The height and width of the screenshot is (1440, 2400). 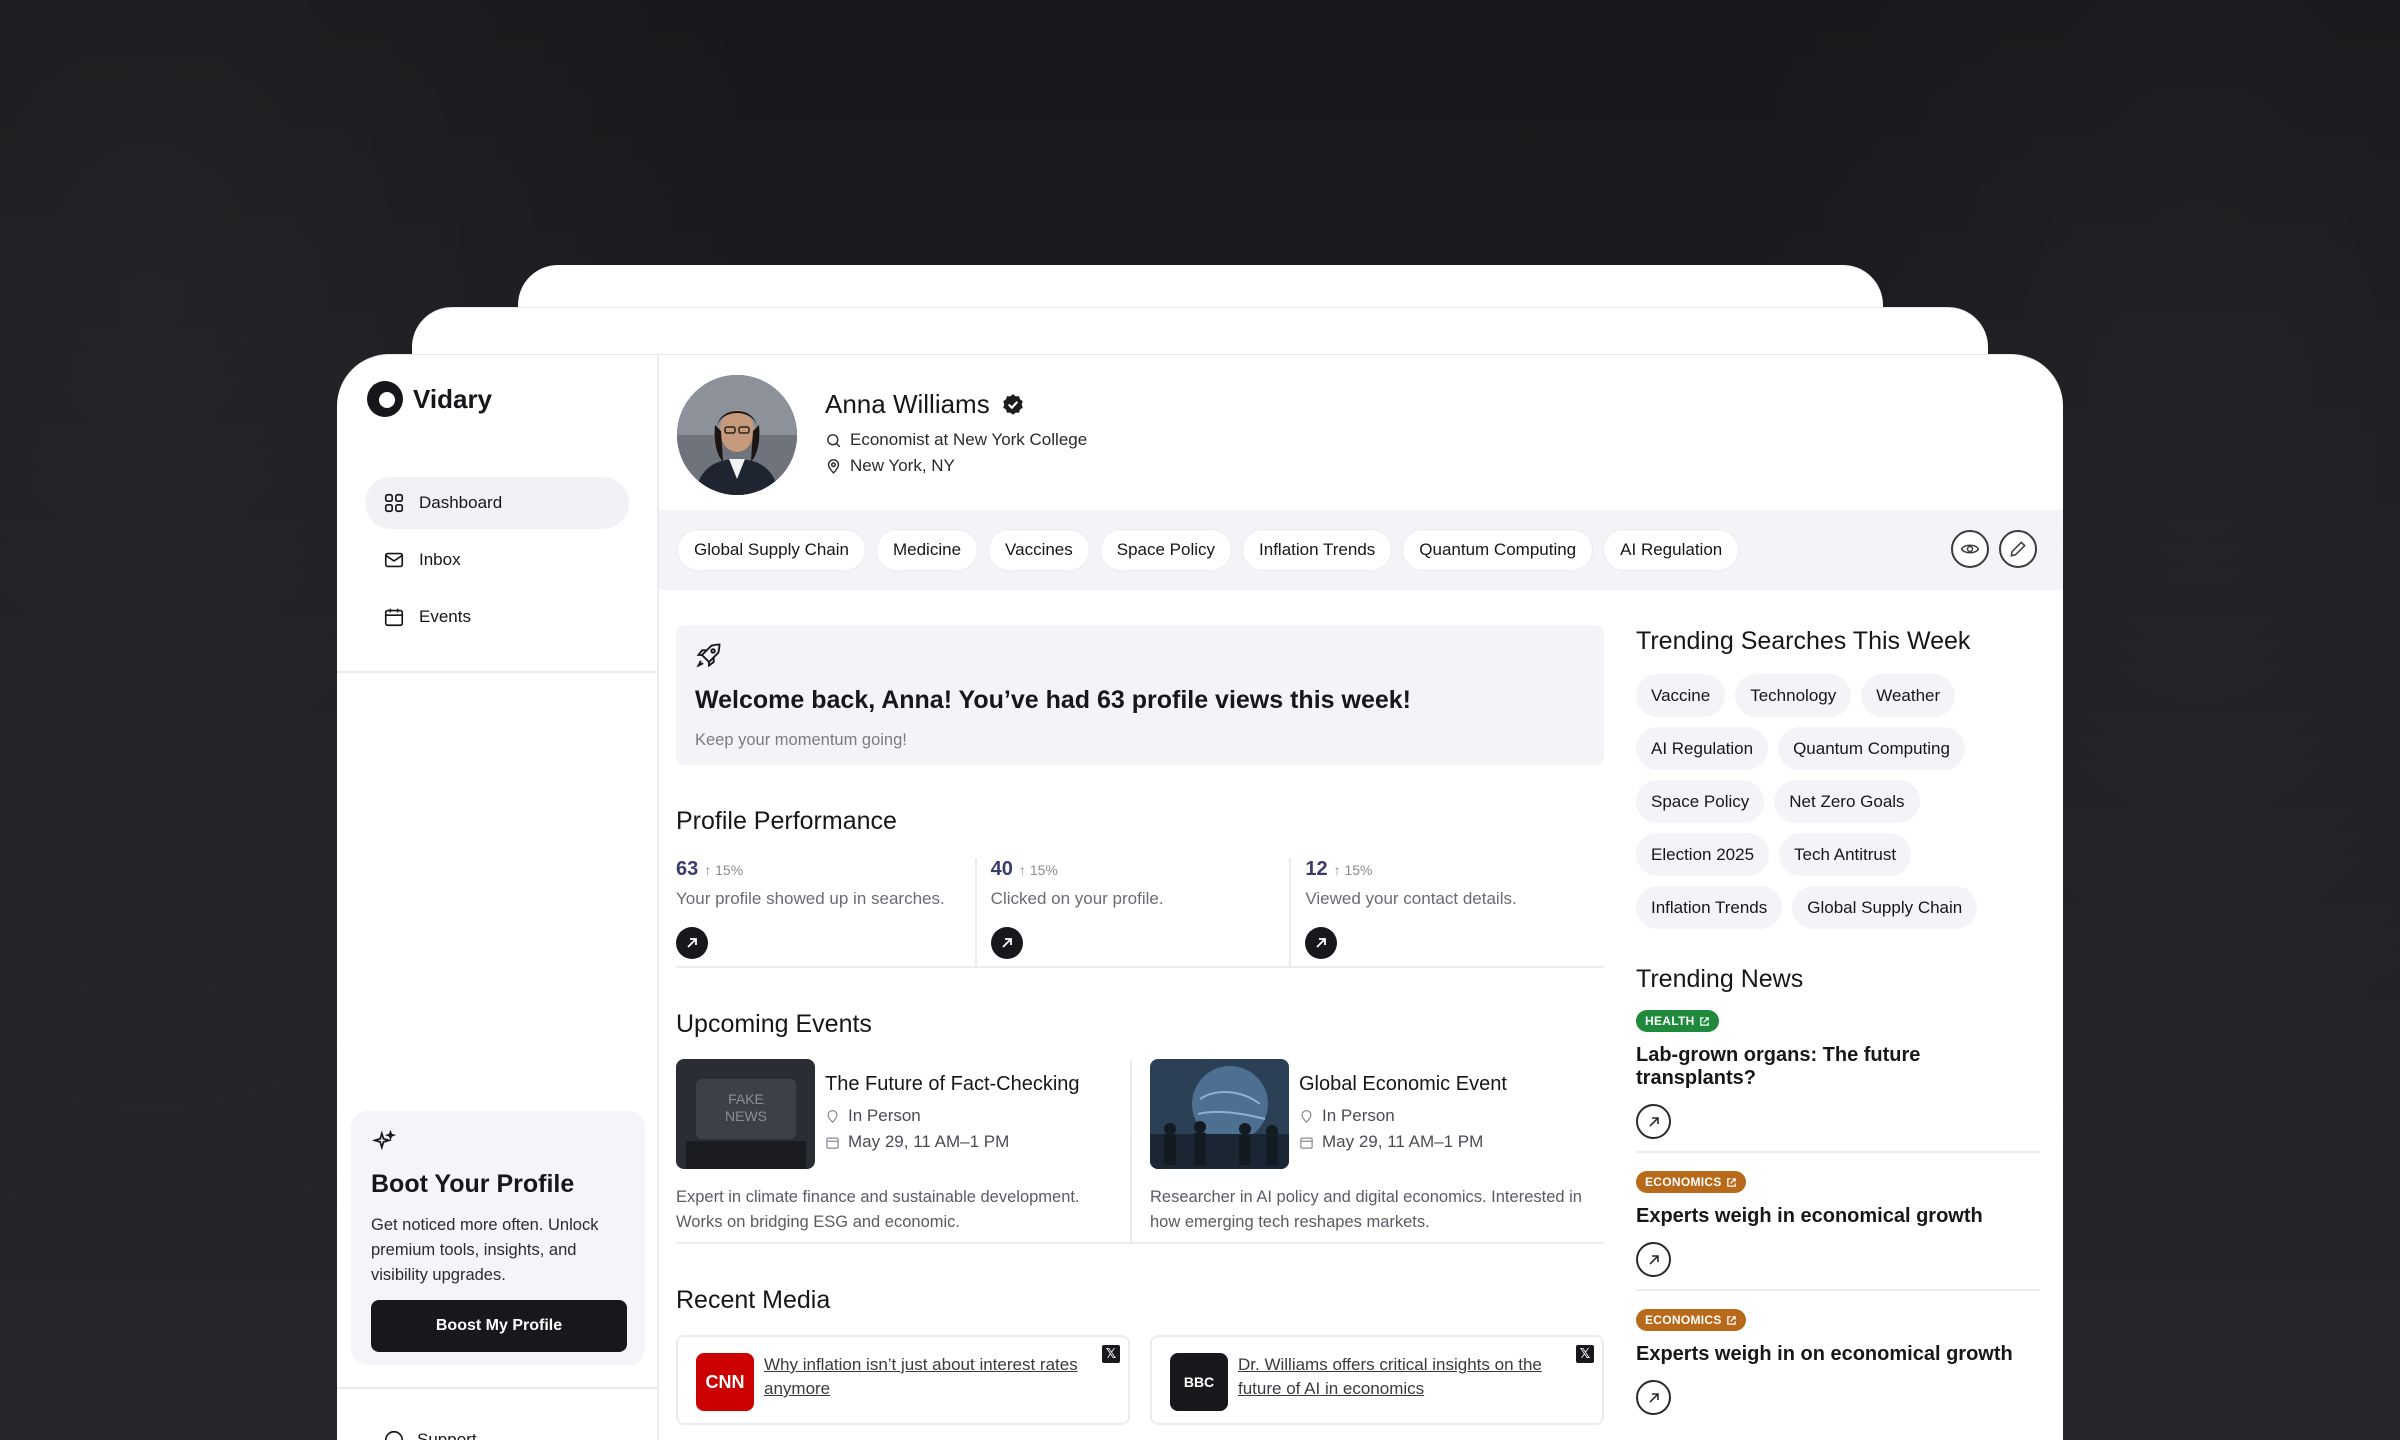 What do you see at coordinates (1317, 550) in the screenshot?
I see `interest-tag: Inflation Trends` at bounding box center [1317, 550].